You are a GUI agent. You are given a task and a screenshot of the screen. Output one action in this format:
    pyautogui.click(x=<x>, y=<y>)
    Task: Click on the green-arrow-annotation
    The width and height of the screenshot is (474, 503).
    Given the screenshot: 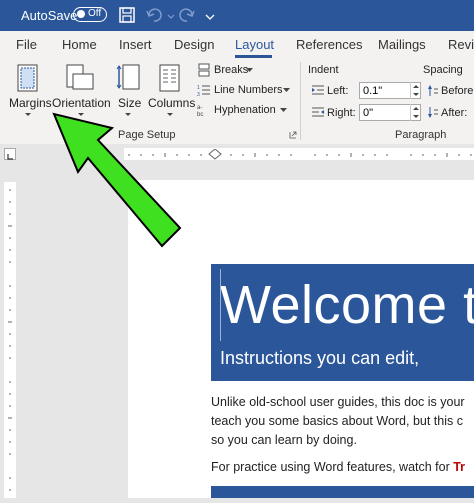 What is the action you would take?
    pyautogui.click(x=117, y=180)
    